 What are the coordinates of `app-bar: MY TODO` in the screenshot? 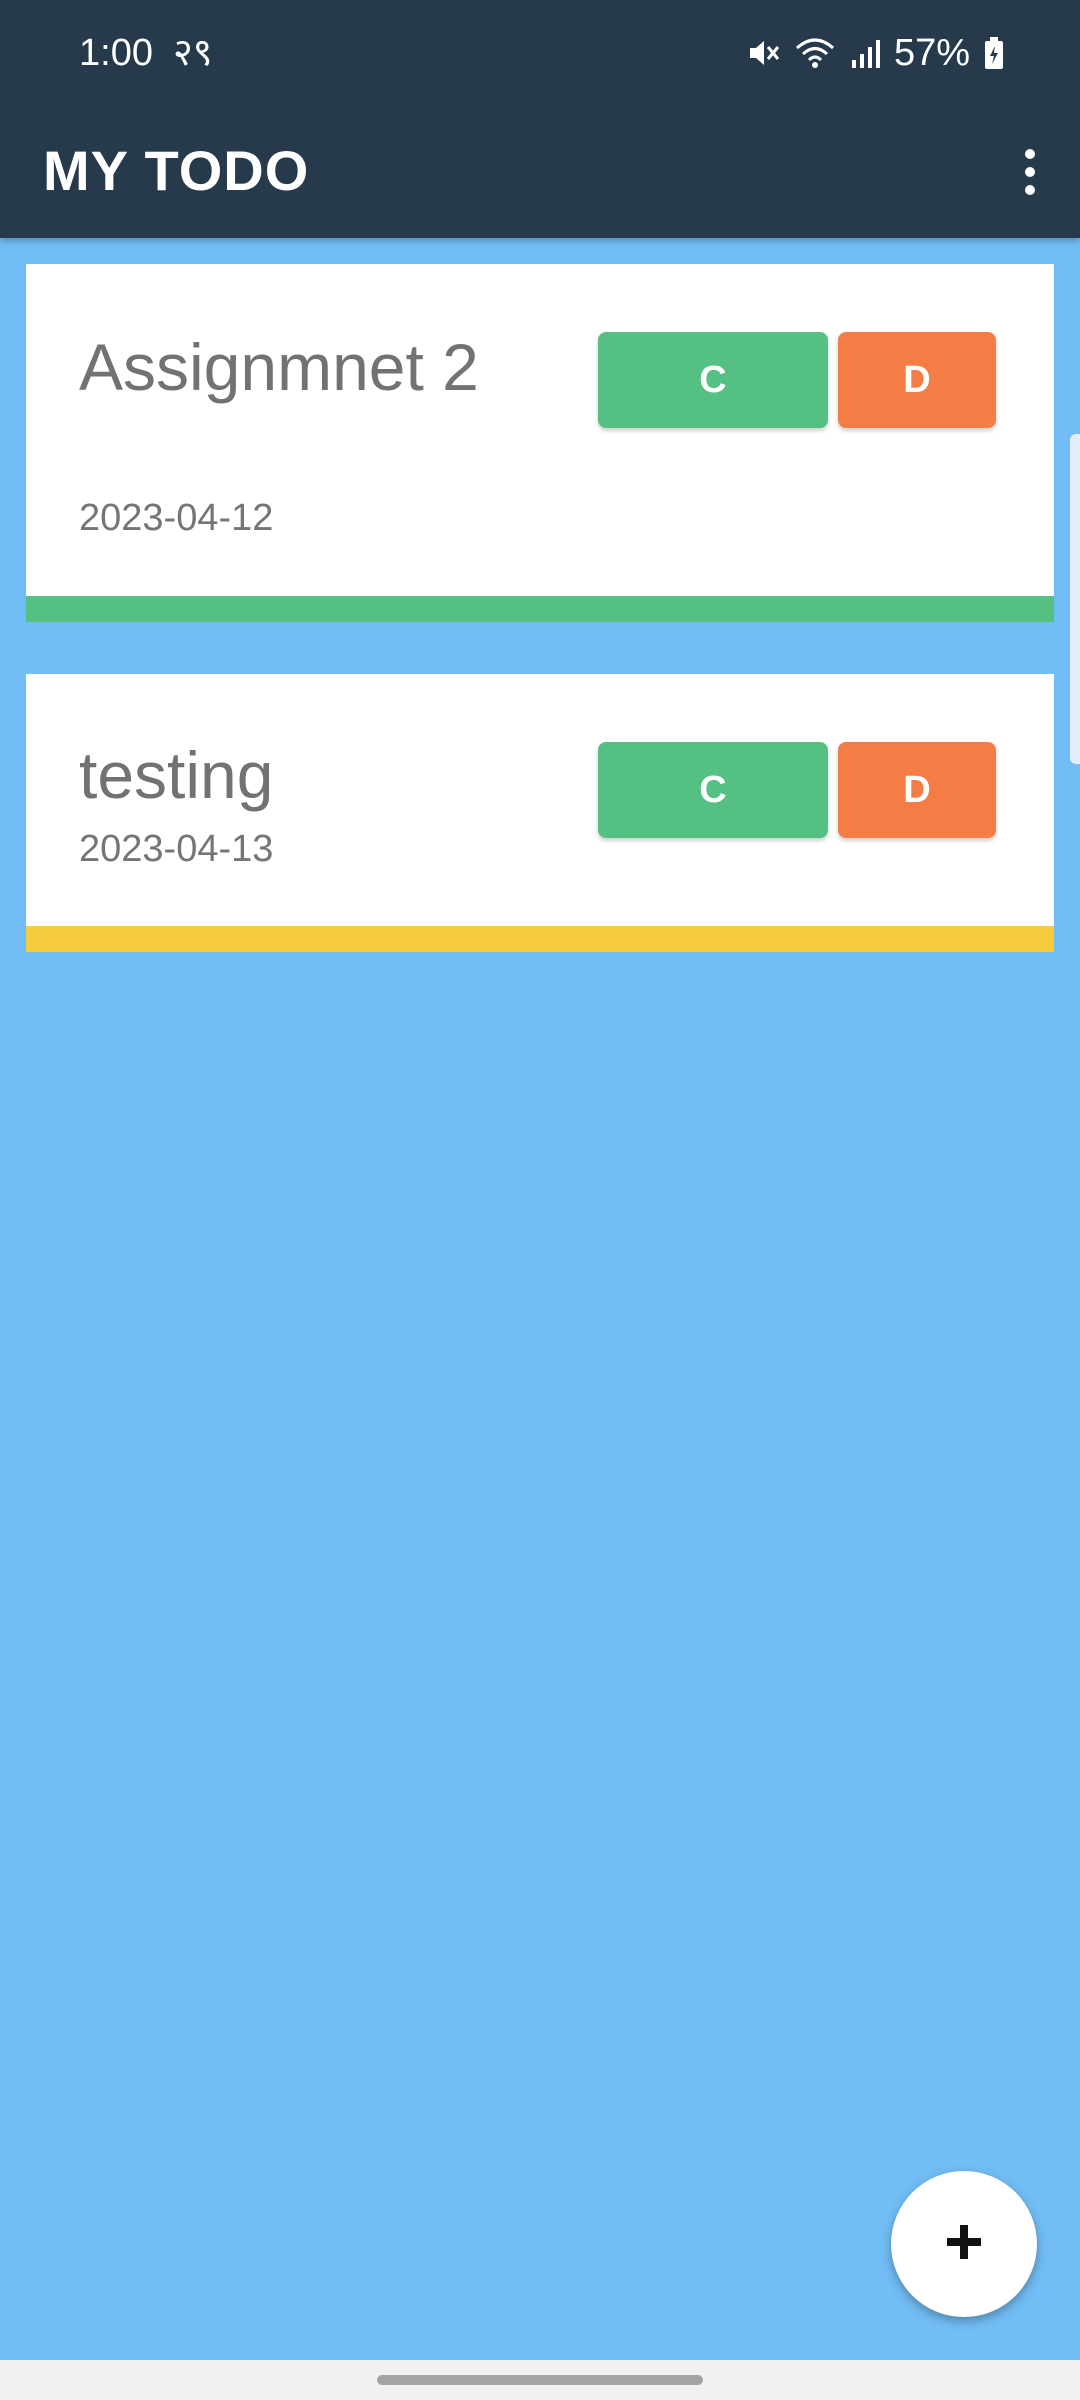 It's located at (540, 172).